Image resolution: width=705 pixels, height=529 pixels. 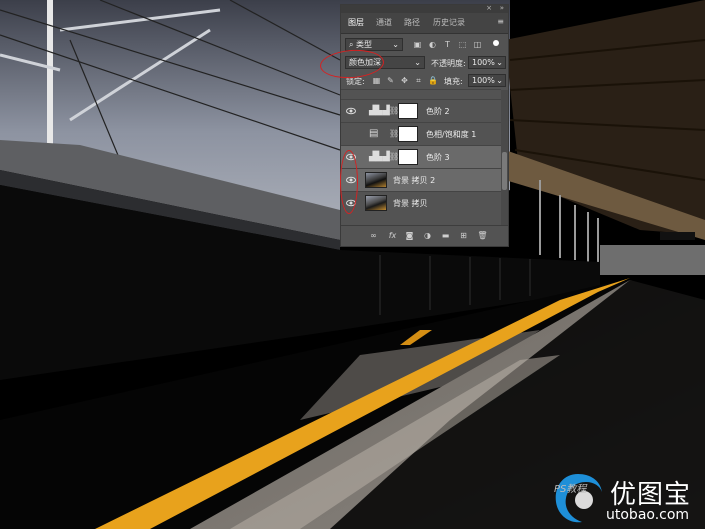 I want to click on layer-style-fx-icon: fx, so click(x=392, y=235).